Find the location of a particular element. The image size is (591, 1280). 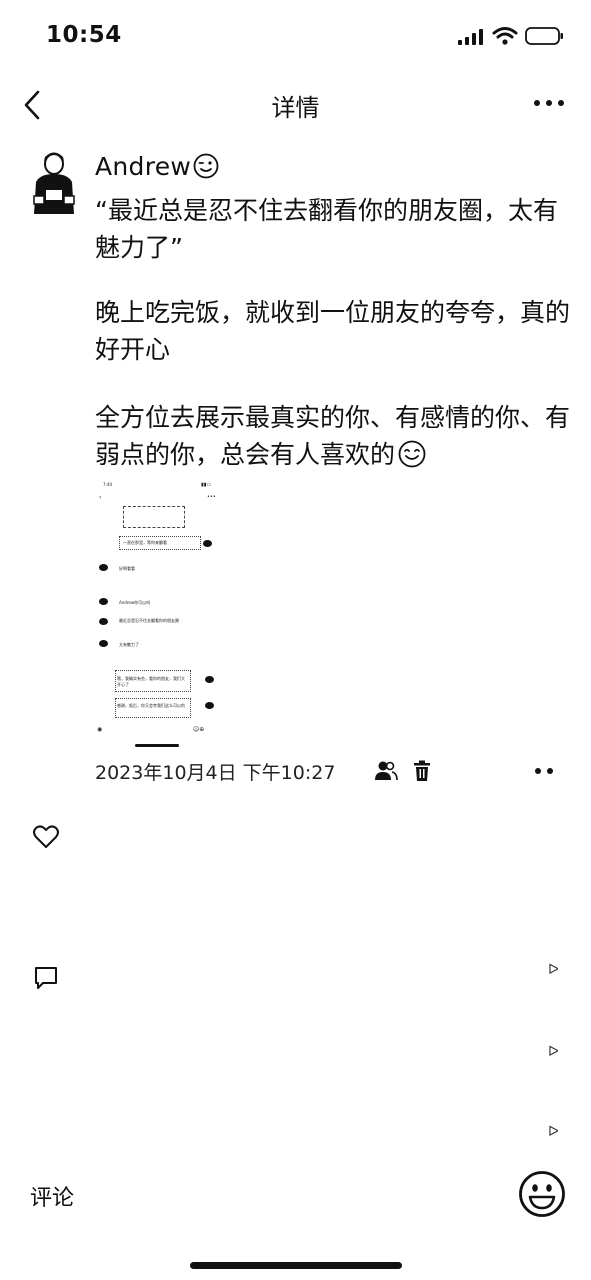

thumb-line-2: 好啊看看 is located at coordinates (127, 568).